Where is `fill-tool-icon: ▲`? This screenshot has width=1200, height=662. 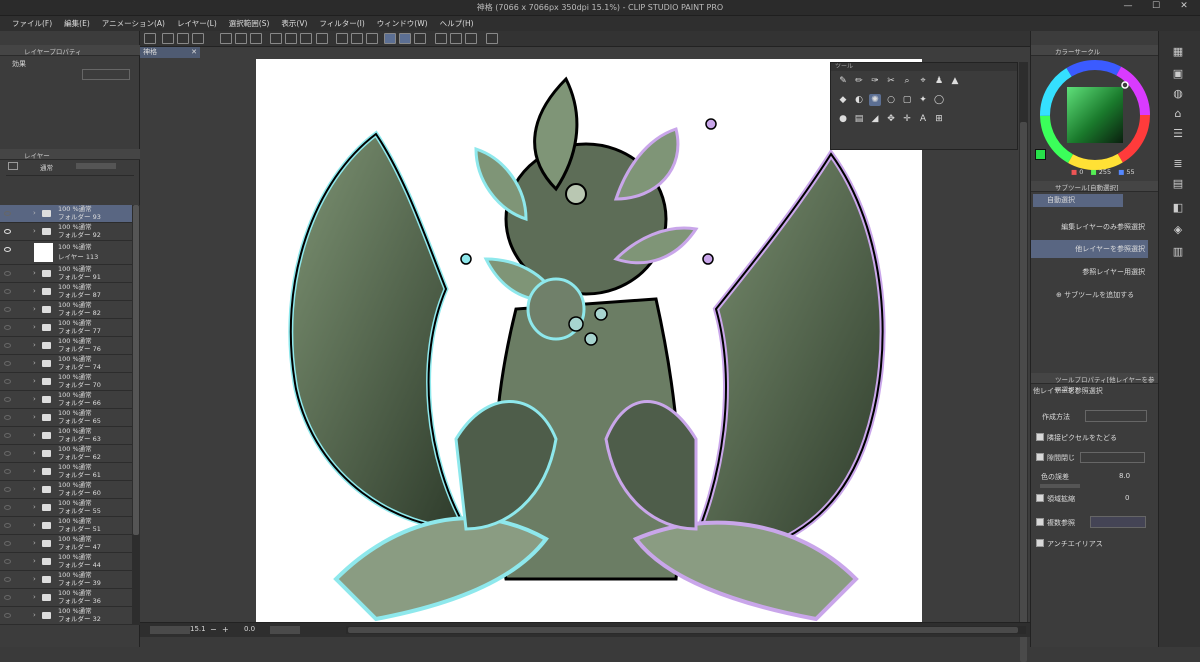
fill-tool-icon: ▲ is located at coordinates (955, 81).